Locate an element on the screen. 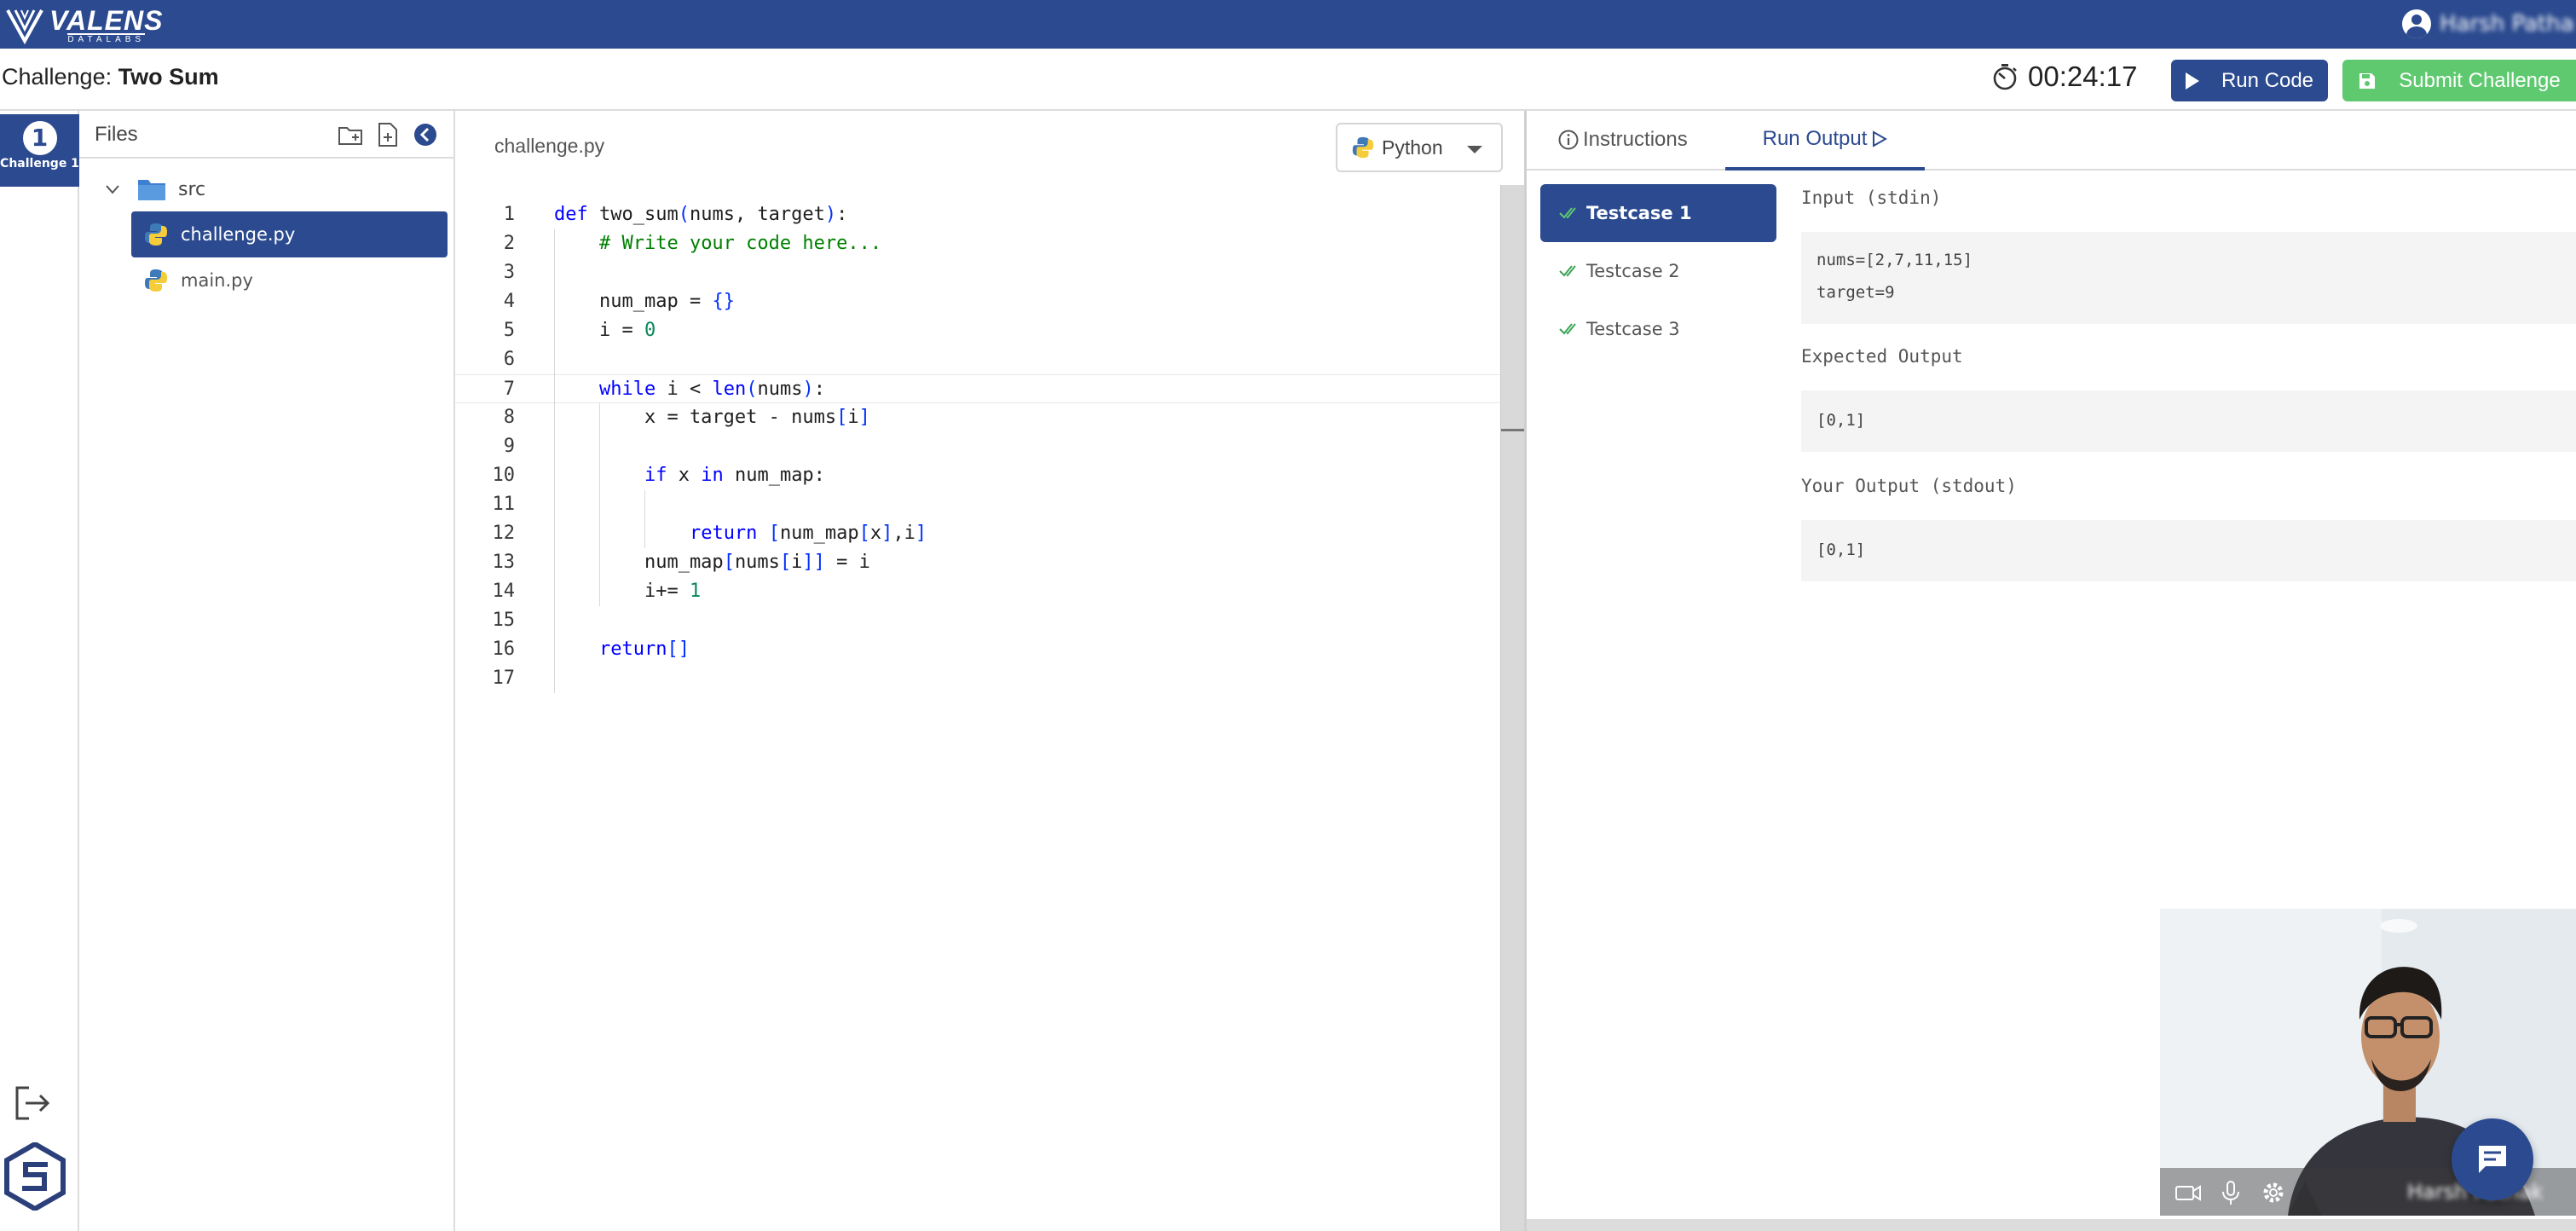 The height and width of the screenshot is (1231, 2576). logo-wordmark: VALENS is located at coordinates (106, 20).